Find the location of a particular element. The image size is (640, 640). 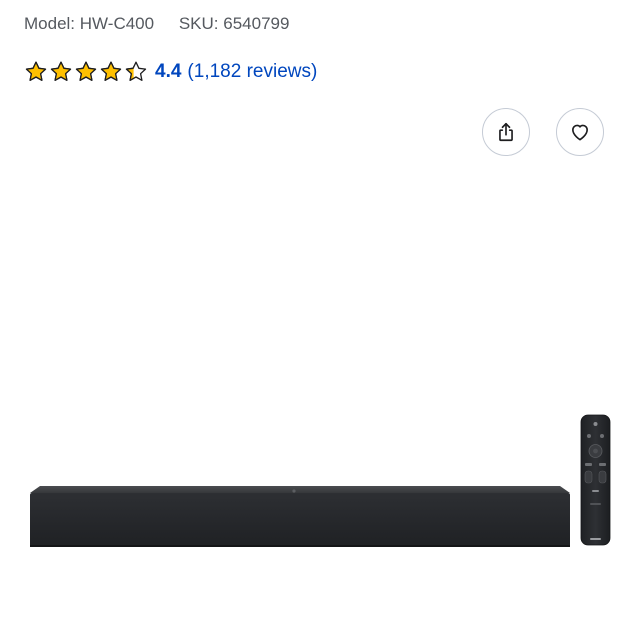

share-button is located at coordinates (506, 132).